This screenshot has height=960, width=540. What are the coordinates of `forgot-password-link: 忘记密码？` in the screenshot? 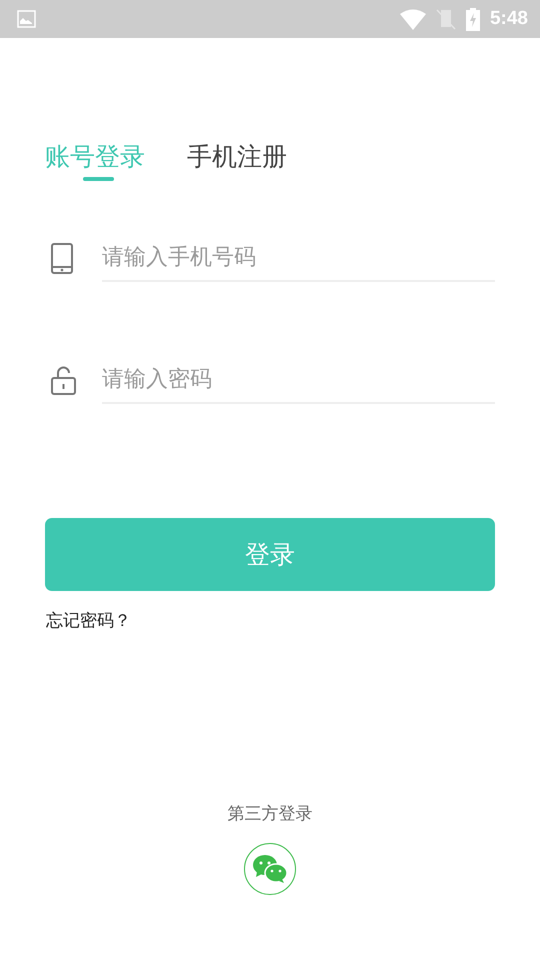 It's located at (88, 620).